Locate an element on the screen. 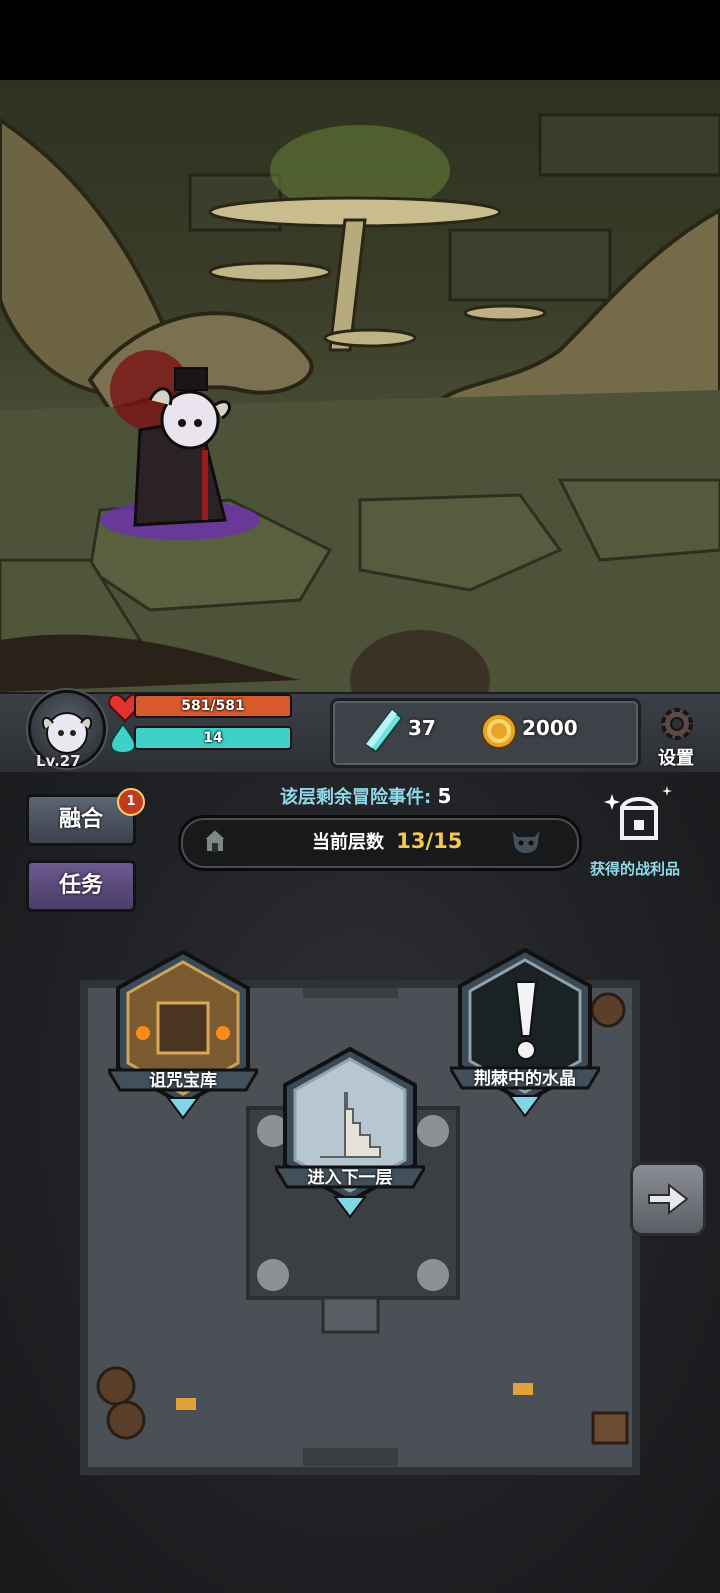 This screenshot has height=1593, width=720. thorn-crystal-node: 荆棘中的水晶 is located at coordinates (525, 1041).